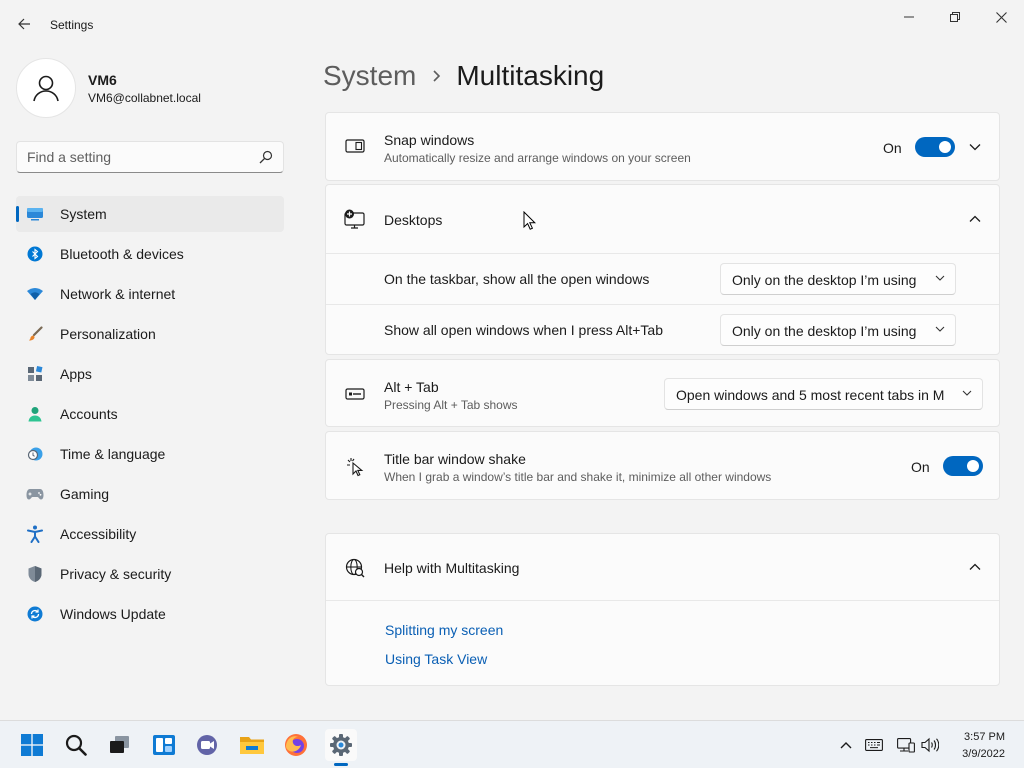  I want to click on firefox-icon, so click(296, 745).